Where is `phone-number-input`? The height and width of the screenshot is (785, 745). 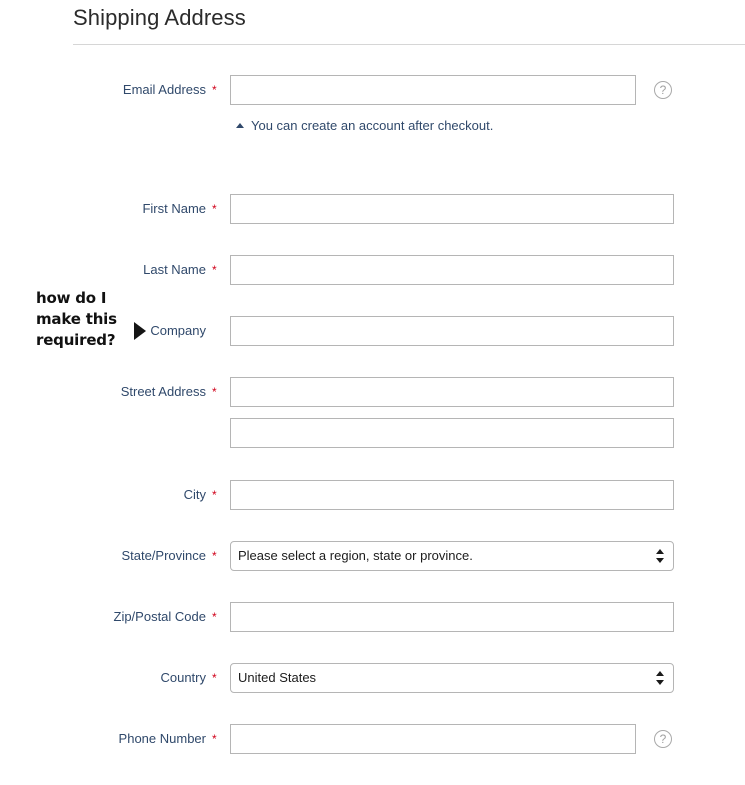 phone-number-input is located at coordinates (433, 739).